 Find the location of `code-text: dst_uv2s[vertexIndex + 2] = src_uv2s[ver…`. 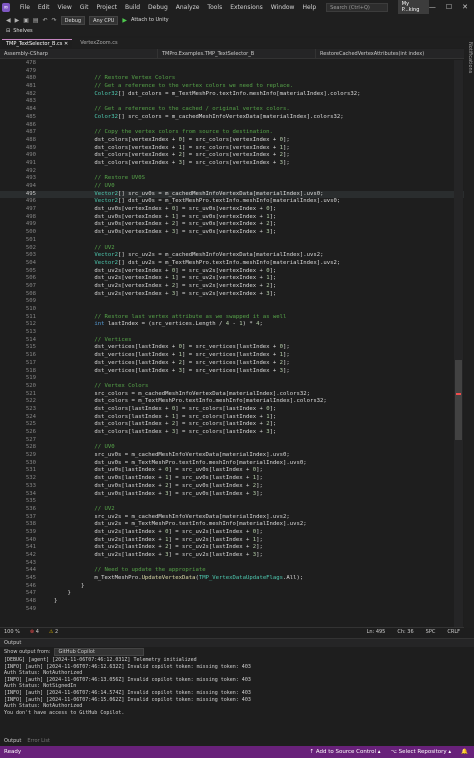

code-text: dst_uv2s[vertexIndex + 2] = src_uv2s[ver… is located at coordinates (165, 287).